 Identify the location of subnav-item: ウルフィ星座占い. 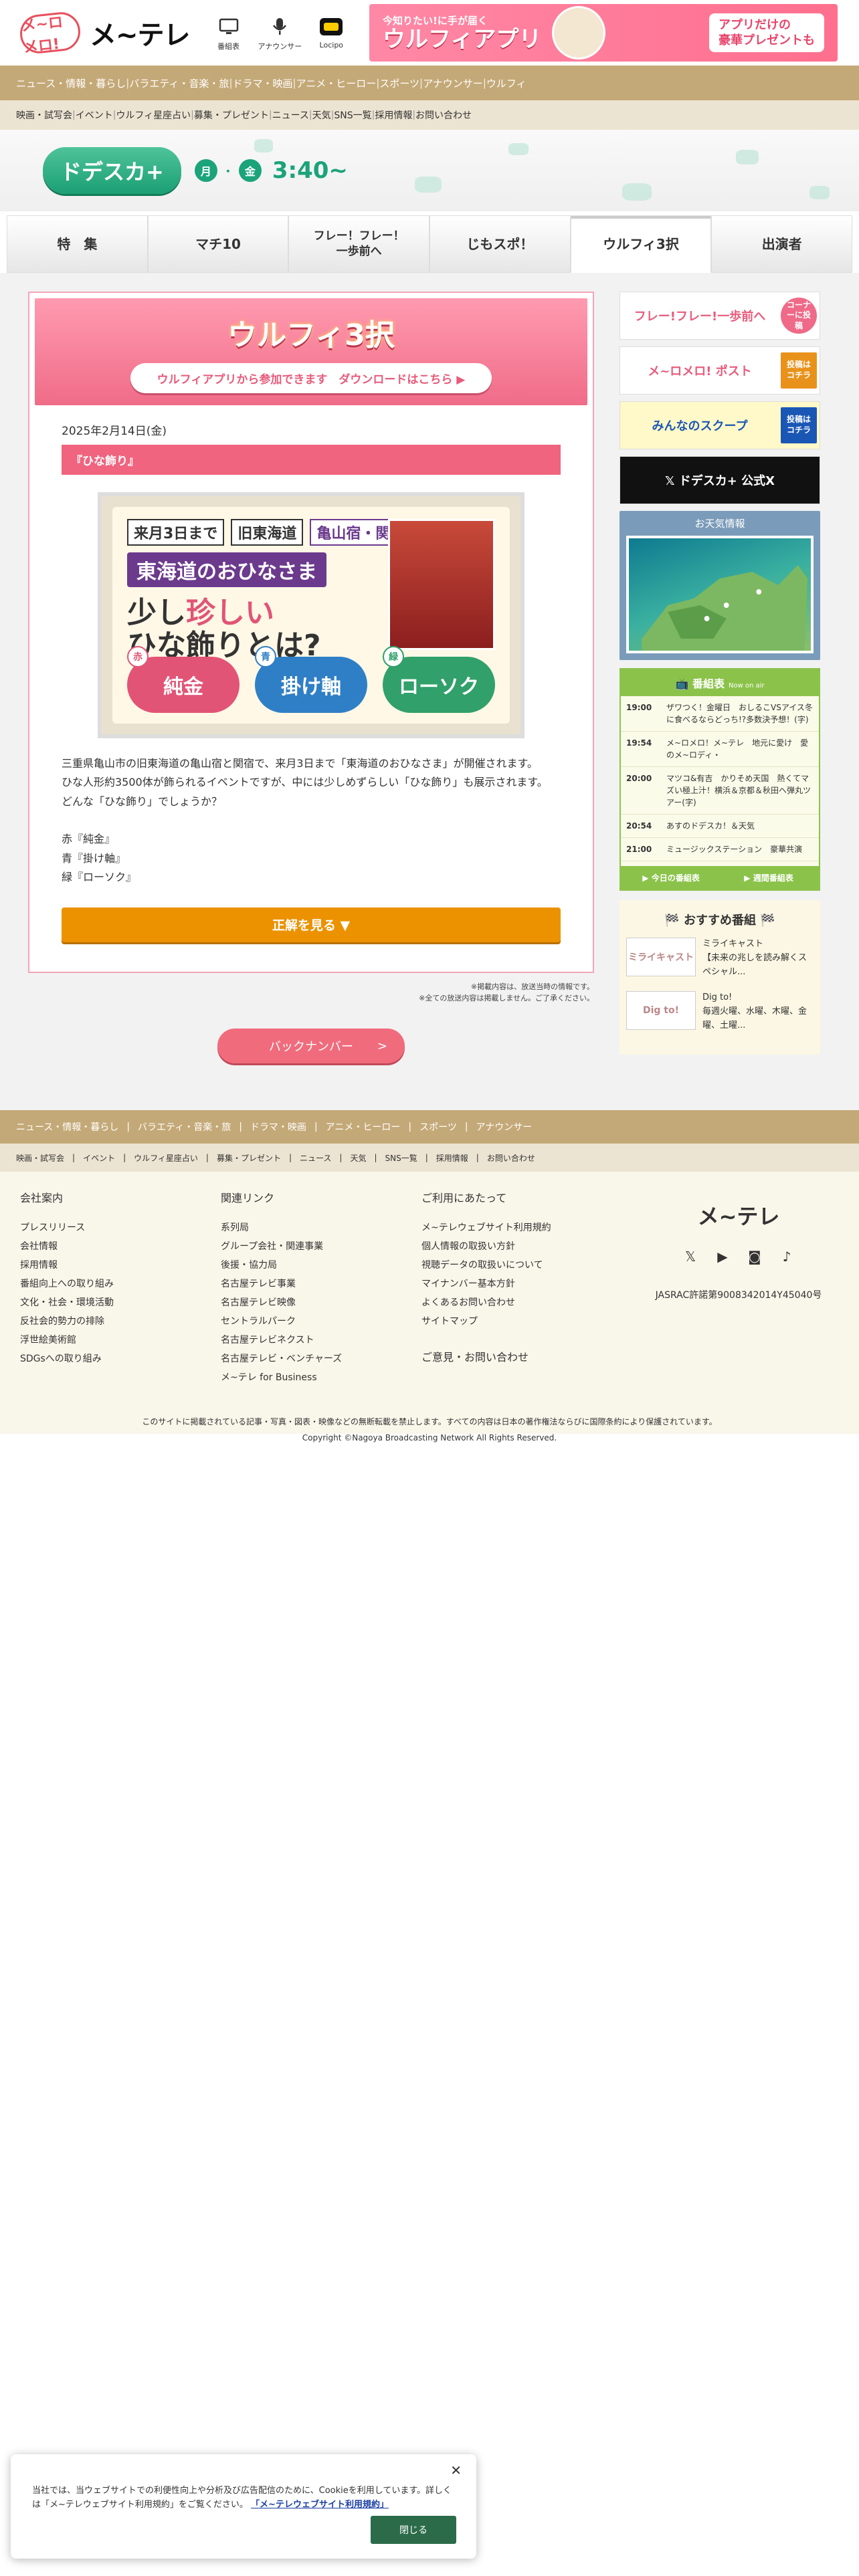
(153, 115).